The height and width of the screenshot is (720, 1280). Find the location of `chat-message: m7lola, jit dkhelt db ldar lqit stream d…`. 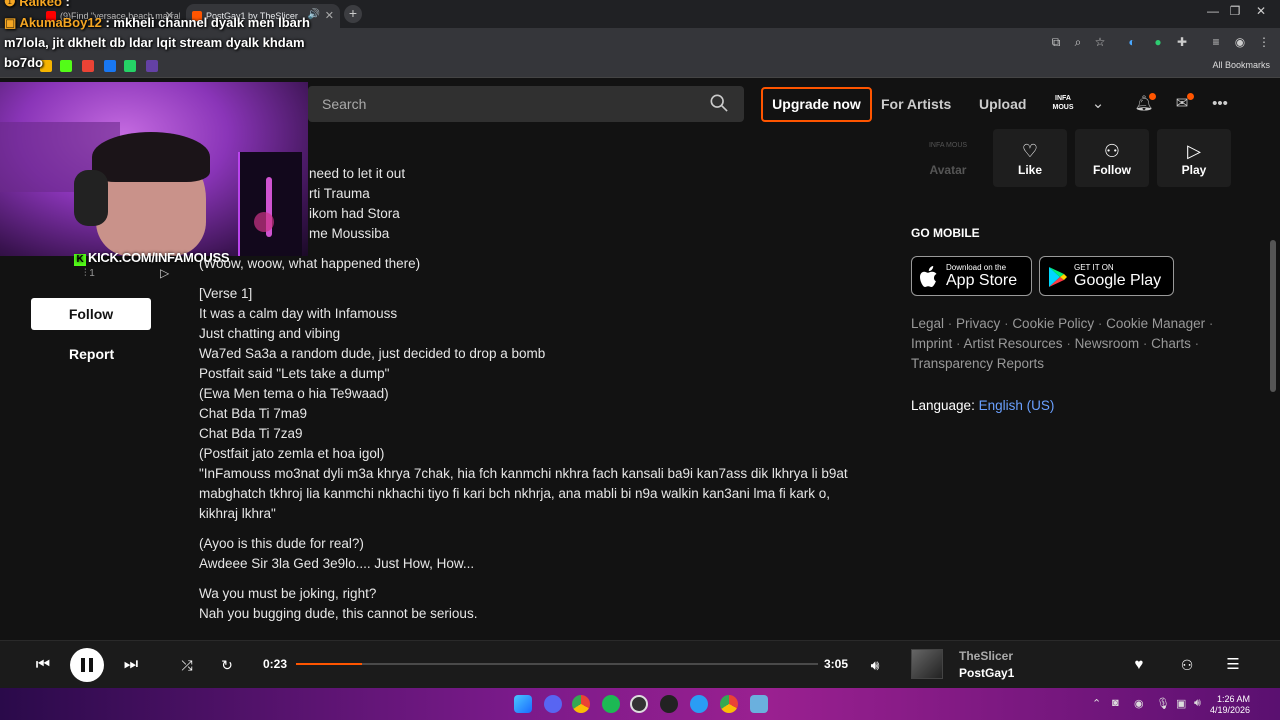

chat-message: m7lola, jit dkhelt db ldar lqit stream d… is located at coordinates (154, 42).